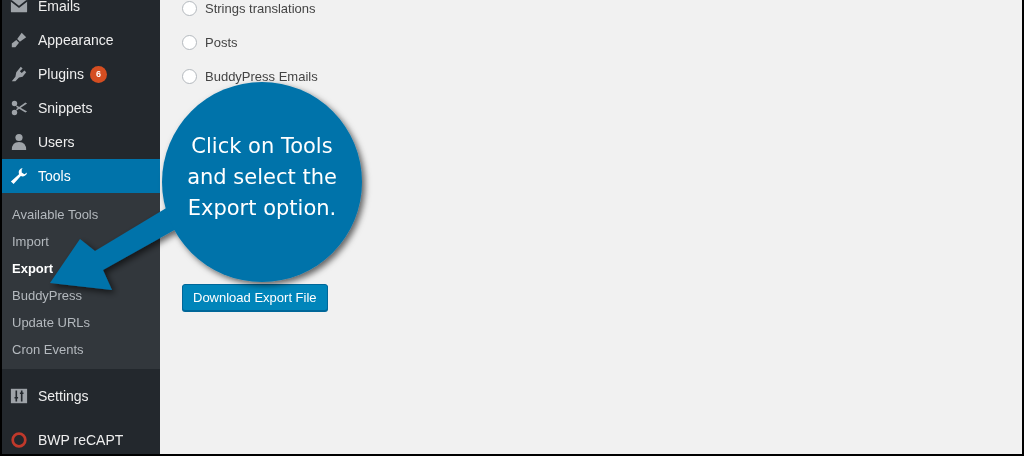  I want to click on logo-icon, so click(19, 440).